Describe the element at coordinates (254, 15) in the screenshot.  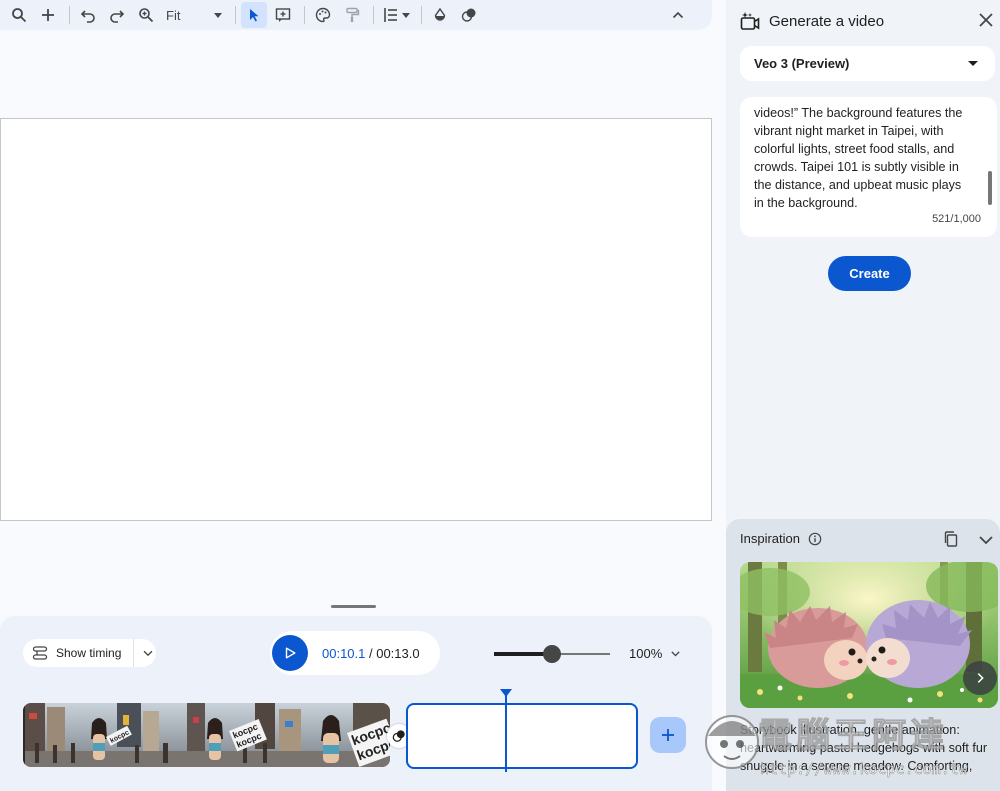
I see `select-cursor-icon` at that location.